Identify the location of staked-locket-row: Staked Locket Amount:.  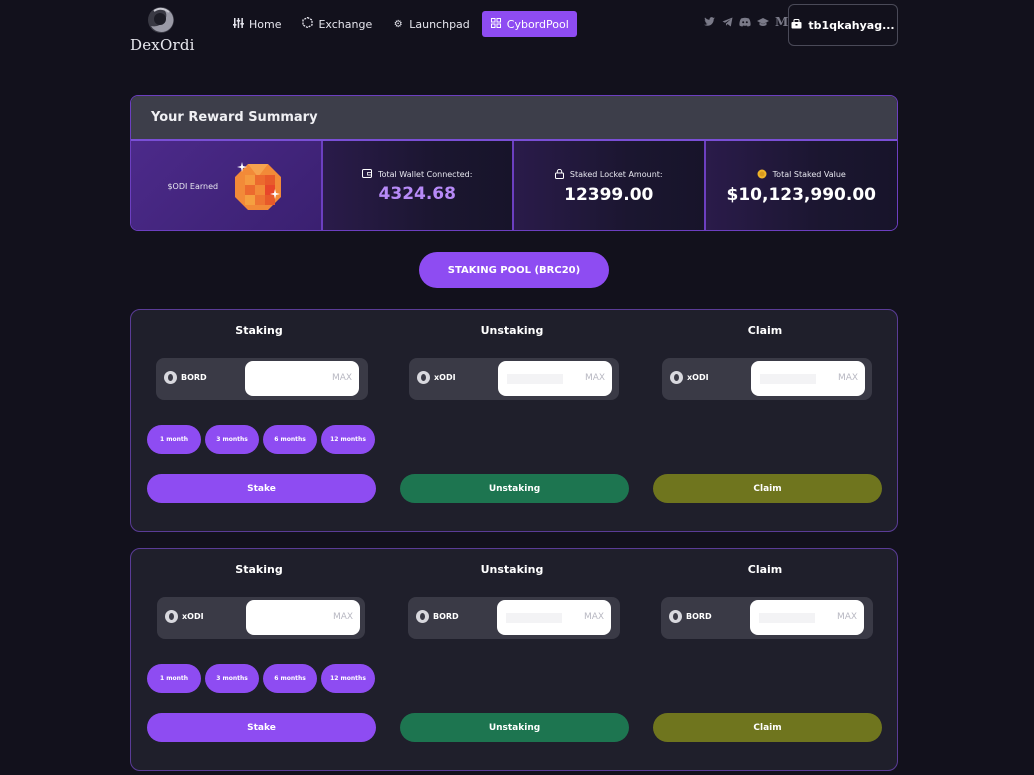
(608, 174).